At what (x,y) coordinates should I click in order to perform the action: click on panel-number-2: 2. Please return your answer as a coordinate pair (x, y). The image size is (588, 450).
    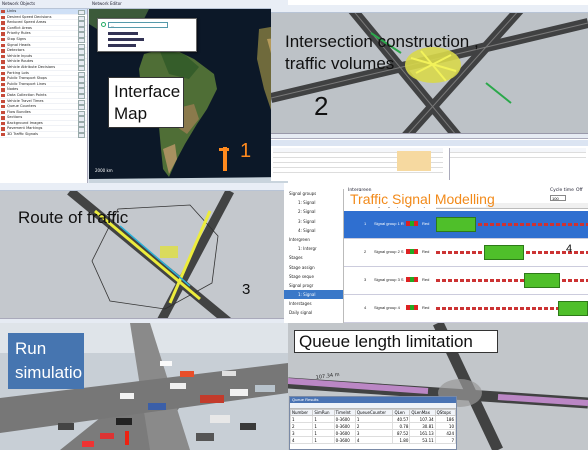
    Looking at the image, I should click on (321, 106).